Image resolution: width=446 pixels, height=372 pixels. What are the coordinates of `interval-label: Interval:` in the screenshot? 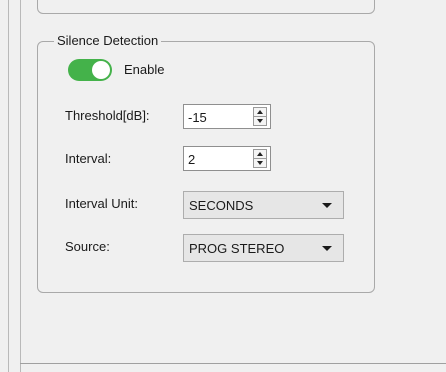 It's located at (88, 158).